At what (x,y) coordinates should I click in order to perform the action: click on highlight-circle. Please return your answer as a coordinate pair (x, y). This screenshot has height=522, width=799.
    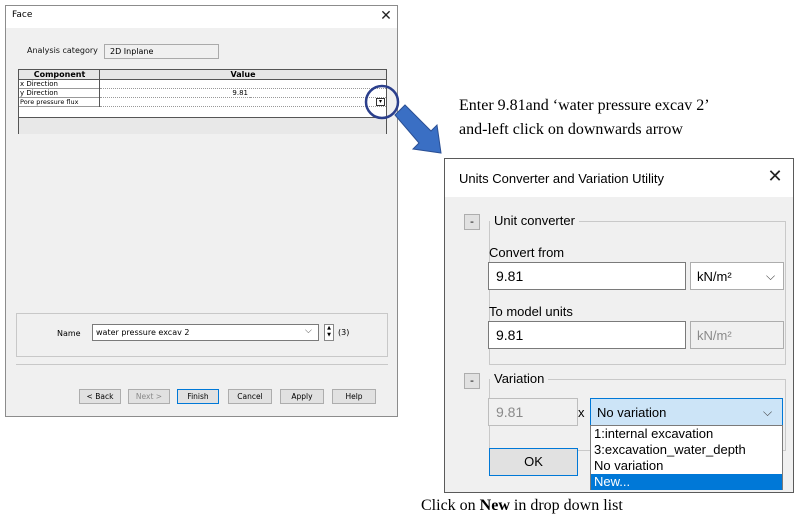
    Looking at the image, I should click on (382, 102).